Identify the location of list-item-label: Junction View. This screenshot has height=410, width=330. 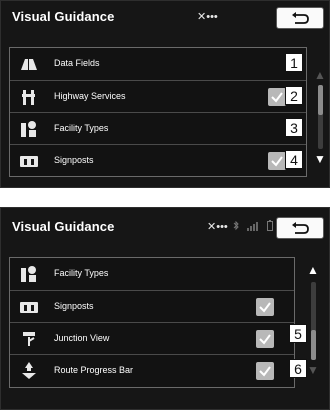
(82, 338).